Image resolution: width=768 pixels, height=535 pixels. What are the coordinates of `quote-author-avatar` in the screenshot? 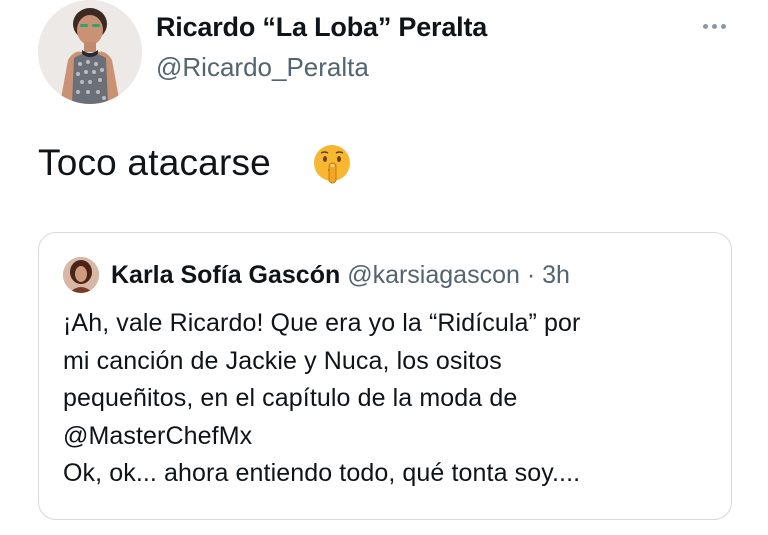 It's located at (81, 275).